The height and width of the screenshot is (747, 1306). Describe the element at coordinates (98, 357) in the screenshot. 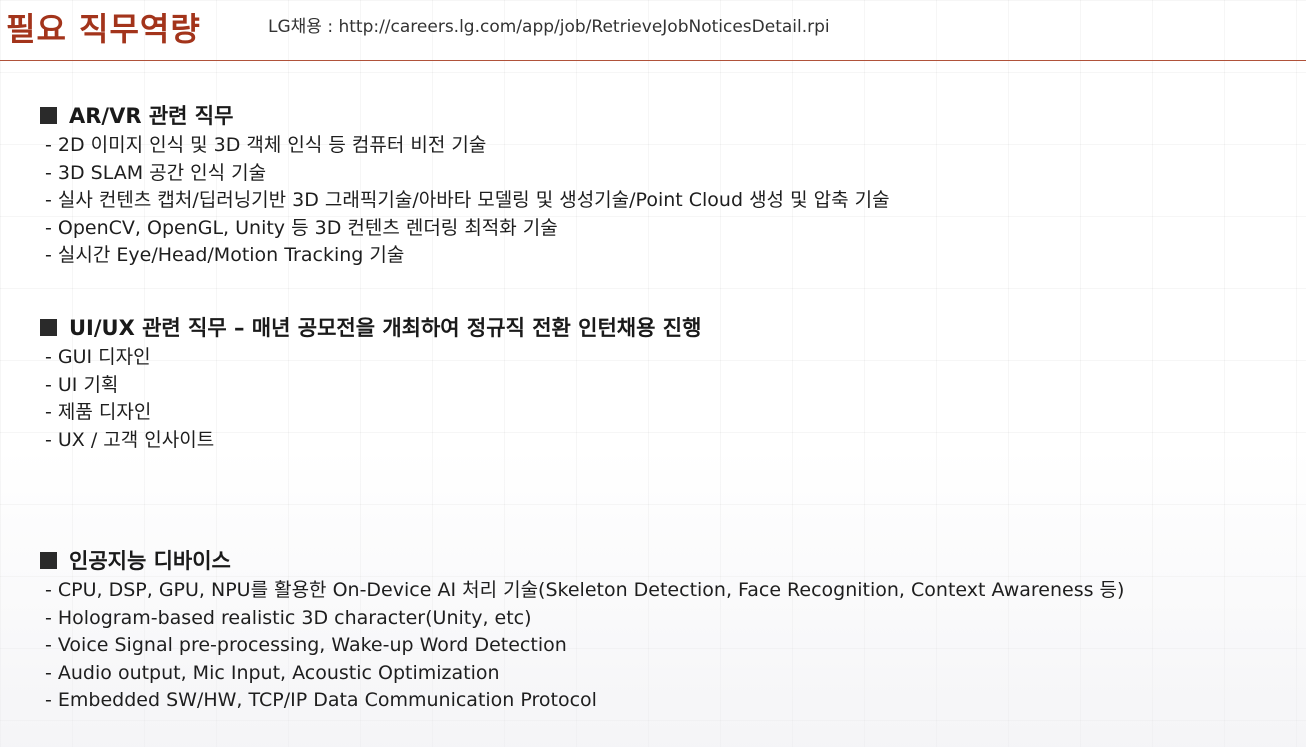

I see `list-item: - GUI 디자인` at that location.